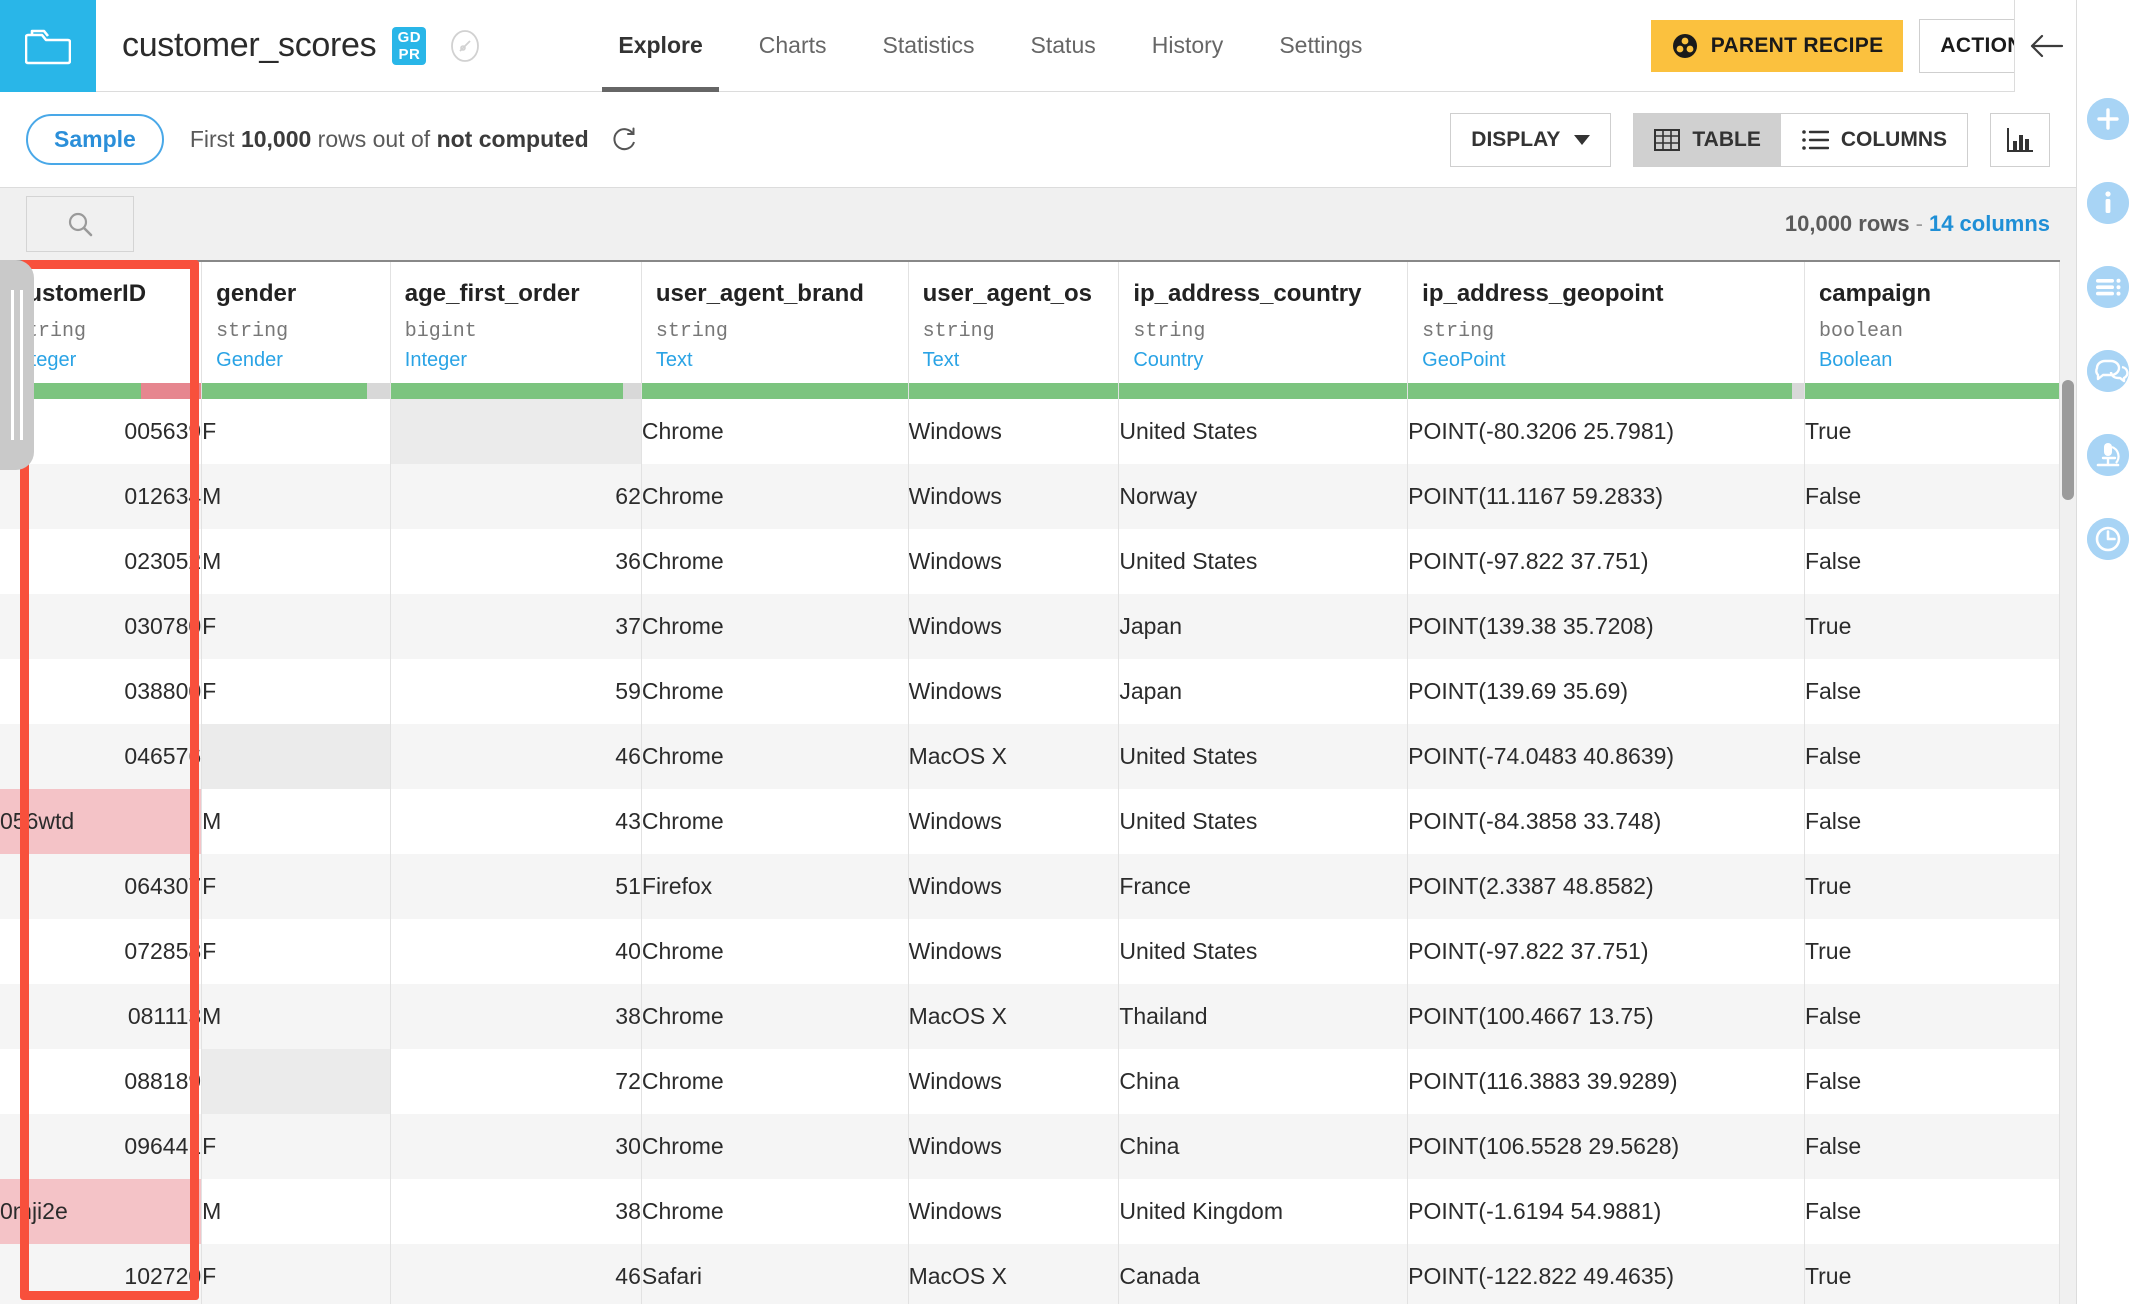 The height and width of the screenshot is (1304, 2138). I want to click on cell-user_agent_brand: Safari, so click(775, 1274).